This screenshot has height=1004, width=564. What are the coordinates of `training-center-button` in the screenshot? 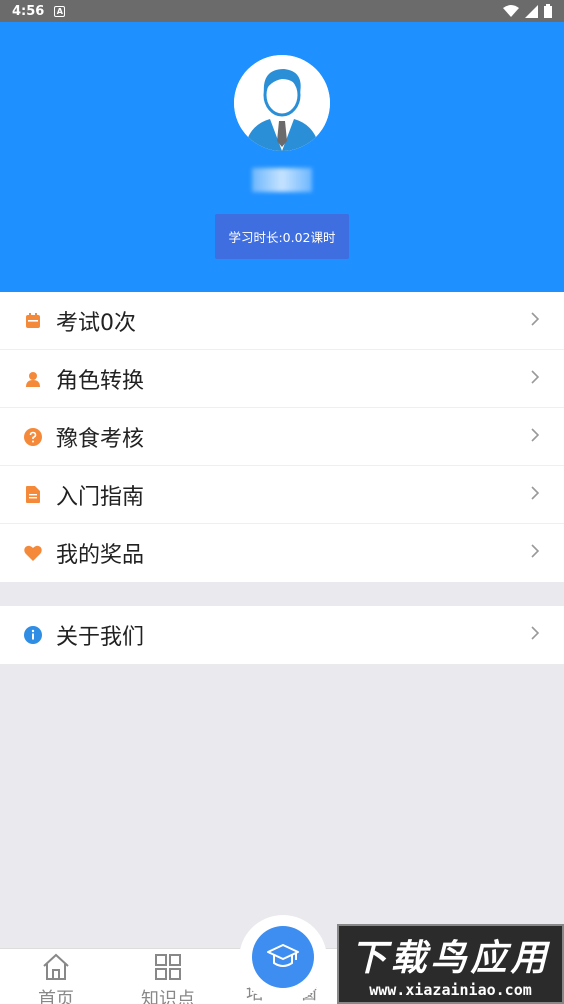 It's located at (283, 957).